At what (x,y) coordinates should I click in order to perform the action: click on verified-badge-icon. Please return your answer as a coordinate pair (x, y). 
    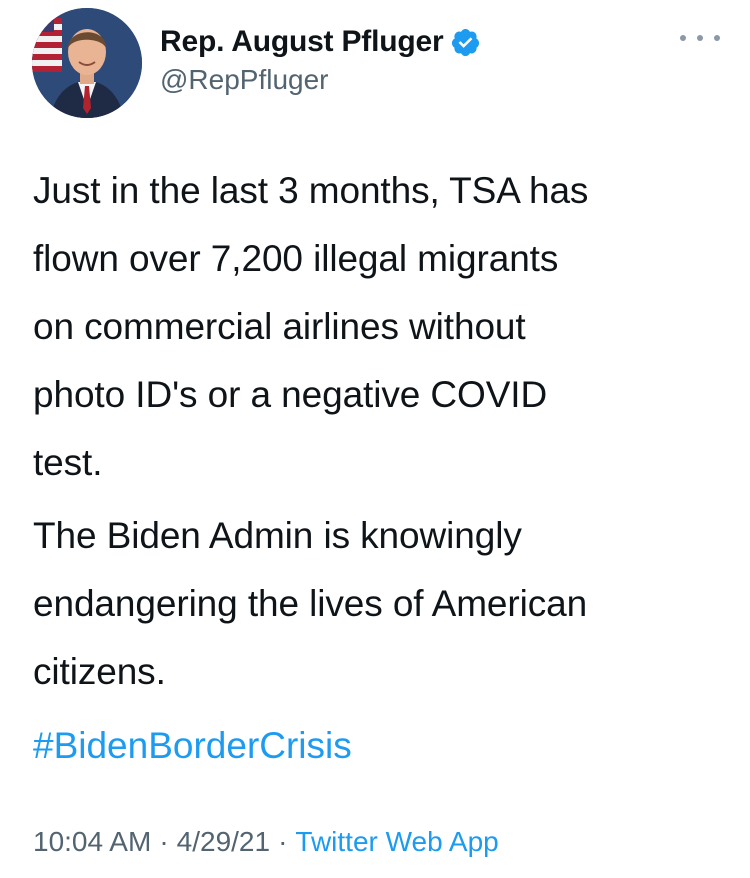
    Looking at the image, I should click on (466, 42).